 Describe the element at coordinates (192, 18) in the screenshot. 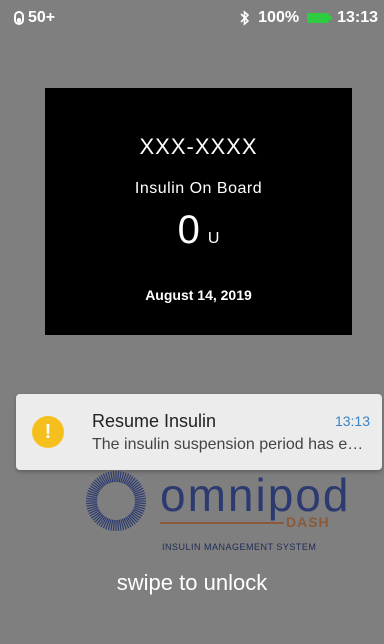

I see `status-bar: 50+ 100% 13:13` at that location.